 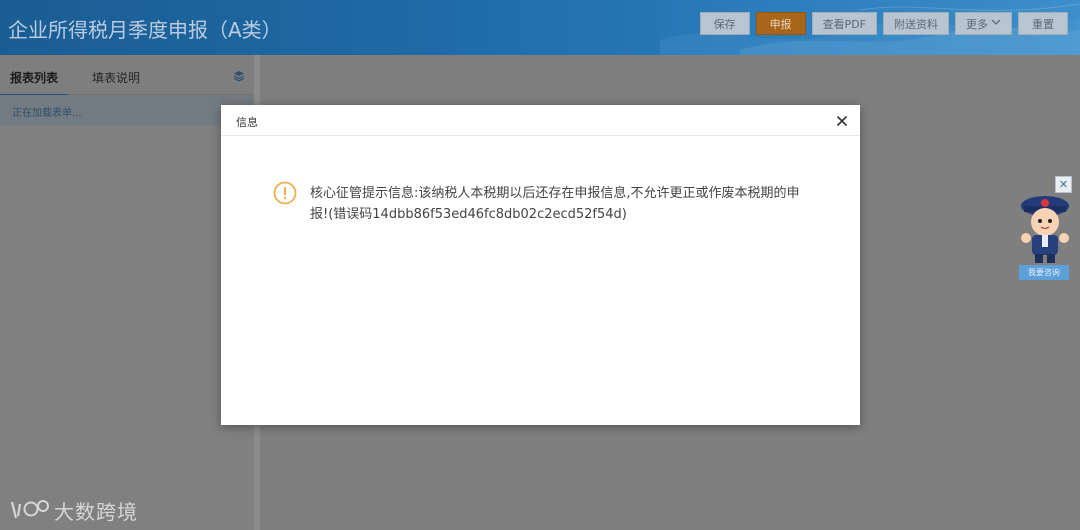 I want to click on left-tabs: 报表列表 填表说明, so click(x=127, y=75).